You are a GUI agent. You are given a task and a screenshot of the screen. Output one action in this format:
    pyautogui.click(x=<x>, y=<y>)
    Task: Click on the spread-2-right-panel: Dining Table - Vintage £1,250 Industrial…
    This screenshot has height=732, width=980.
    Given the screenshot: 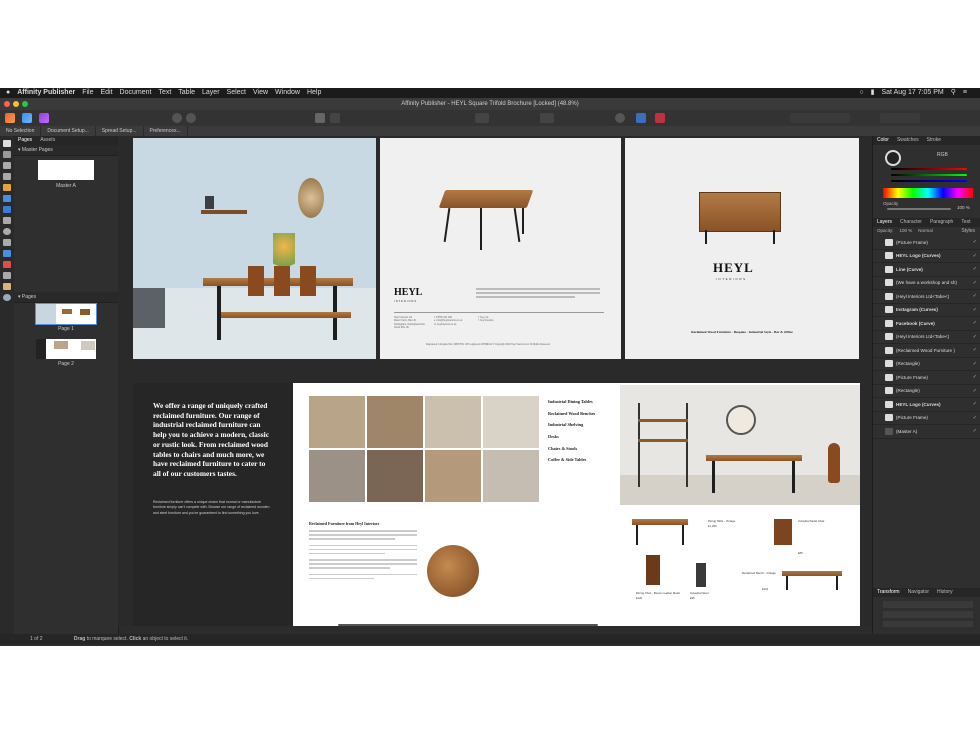 What is the action you would take?
    pyautogui.click(x=738, y=504)
    